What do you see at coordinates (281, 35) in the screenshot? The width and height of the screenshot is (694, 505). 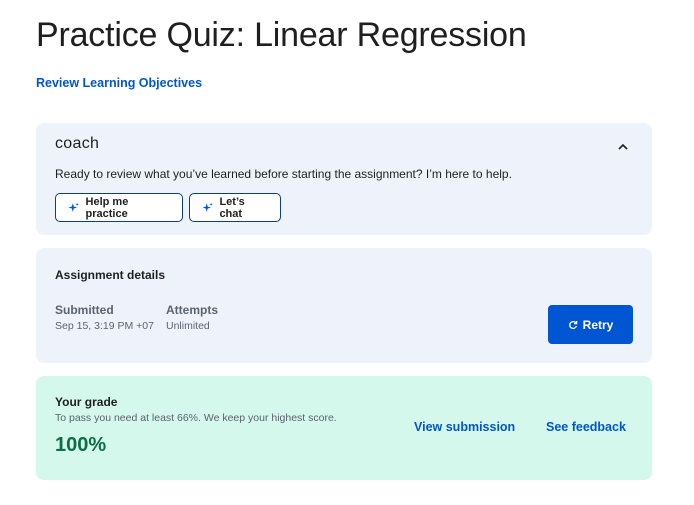 I see `page-title: Practice Quiz: Linear Regression` at bounding box center [281, 35].